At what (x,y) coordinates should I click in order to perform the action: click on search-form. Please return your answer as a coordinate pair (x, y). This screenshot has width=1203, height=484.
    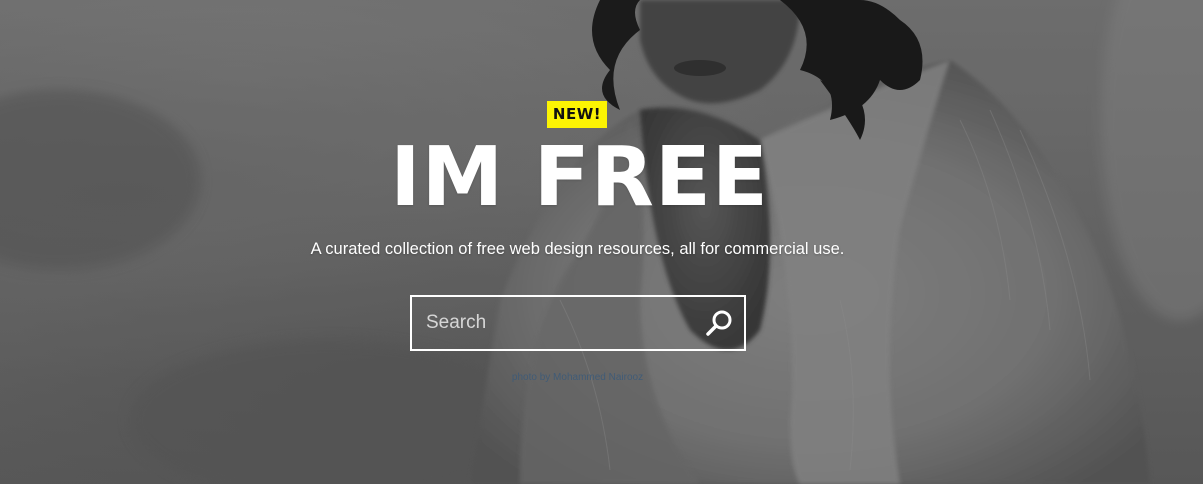
    Looking at the image, I should click on (578, 323).